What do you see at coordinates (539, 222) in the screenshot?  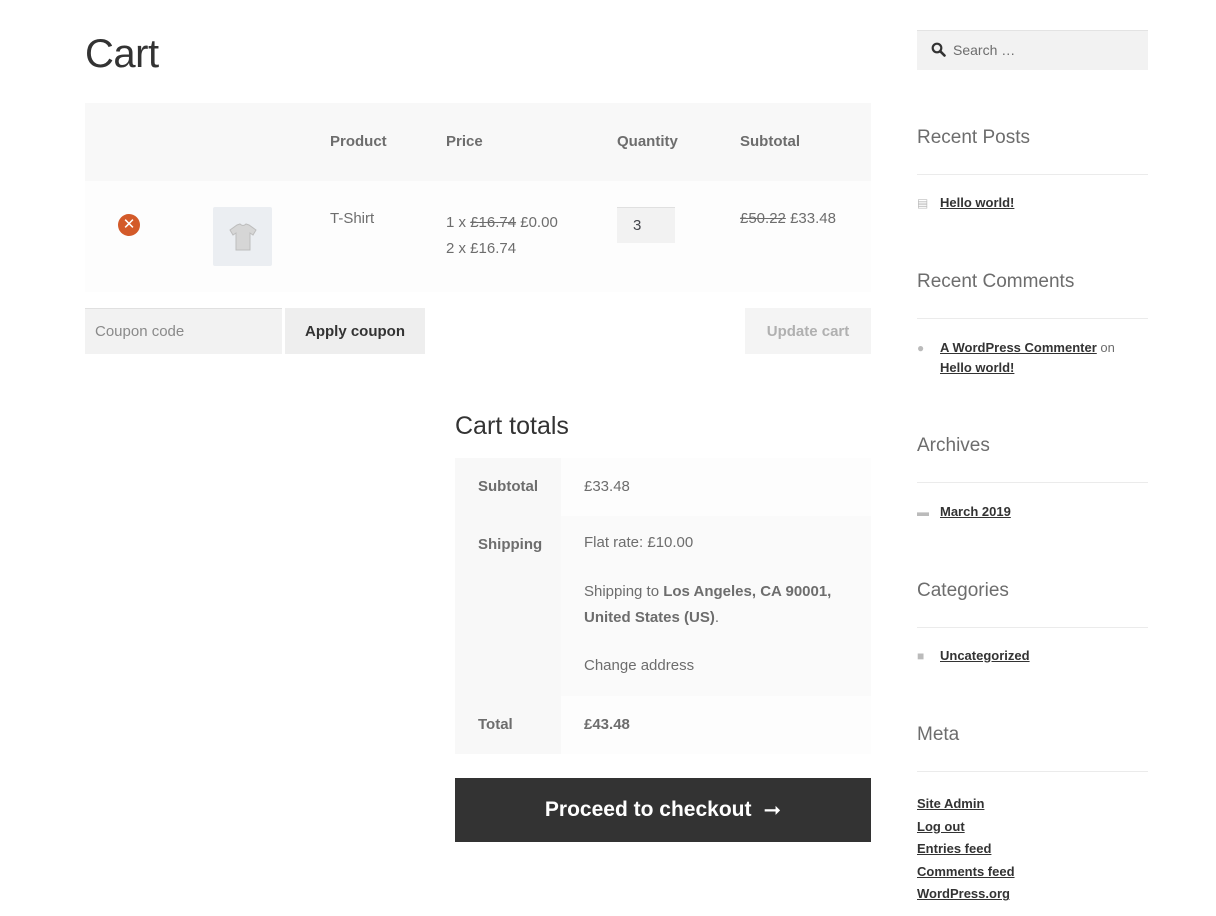 I see `price-new: £0.00` at bounding box center [539, 222].